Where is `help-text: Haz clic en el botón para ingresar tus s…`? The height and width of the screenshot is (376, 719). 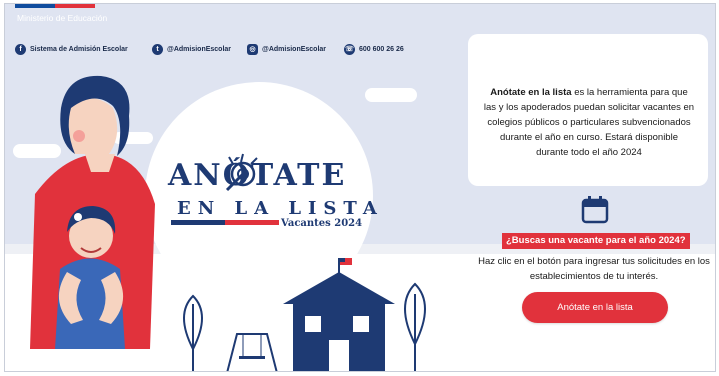
help-text: Haz clic en el botón para ingresar tus s… is located at coordinates (594, 269).